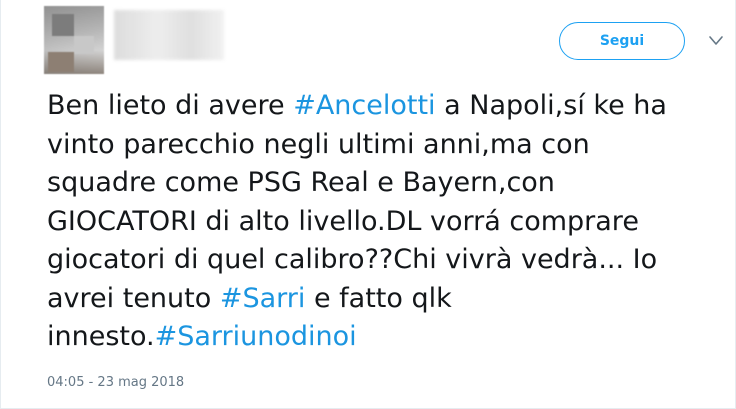 The height and width of the screenshot is (409, 736). What do you see at coordinates (716, 40) in the screenshot?
I see `chevron-down-icon` at bounding box center [716, 40].